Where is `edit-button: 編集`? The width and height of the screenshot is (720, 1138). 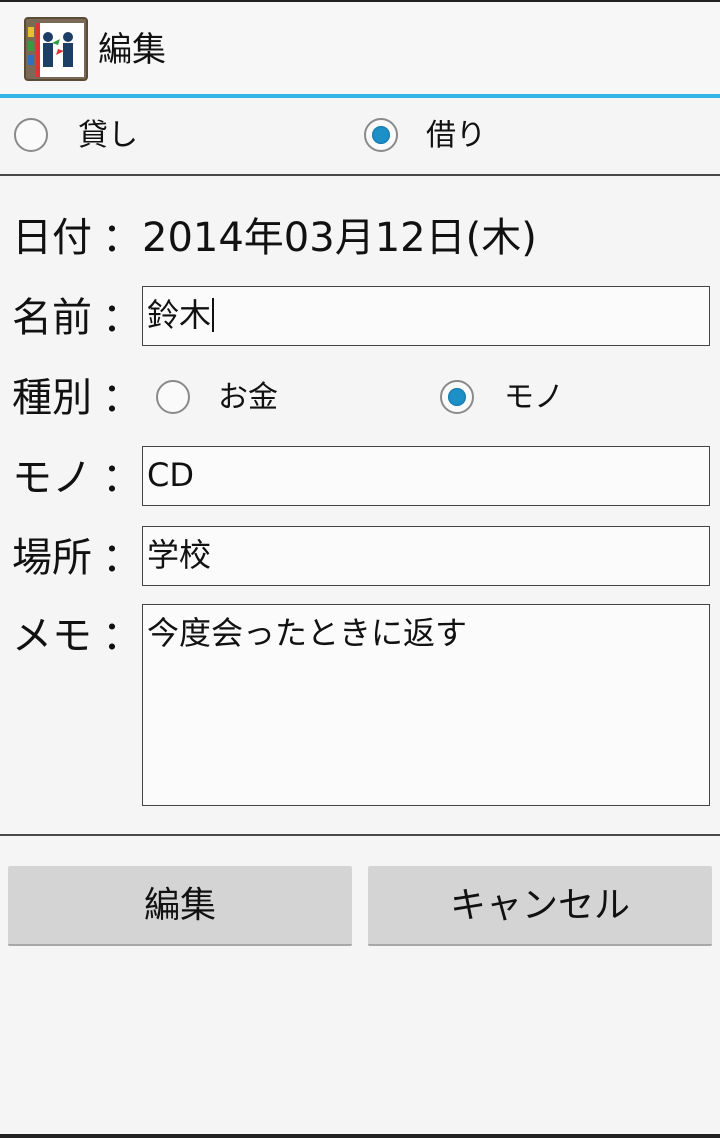
edit-button: 編集 is located at coordinates (180, 906).